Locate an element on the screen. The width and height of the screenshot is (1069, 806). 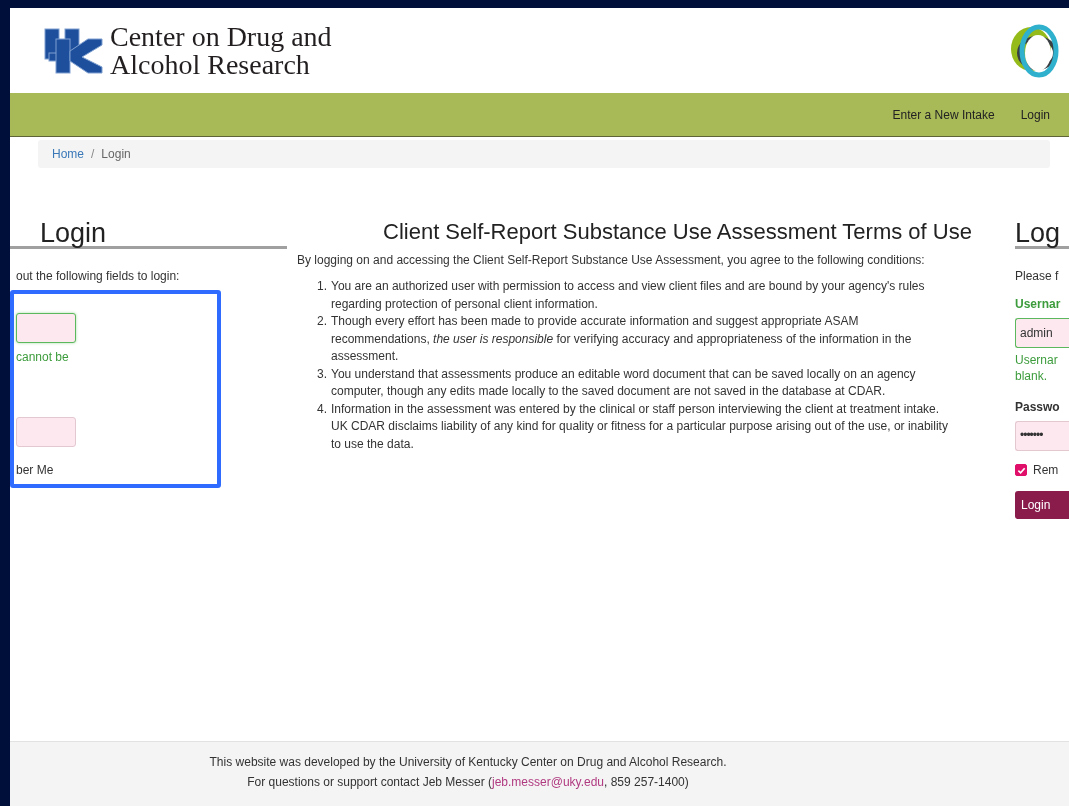
instruction-text: Please f is located at coordinates (1037, 276).